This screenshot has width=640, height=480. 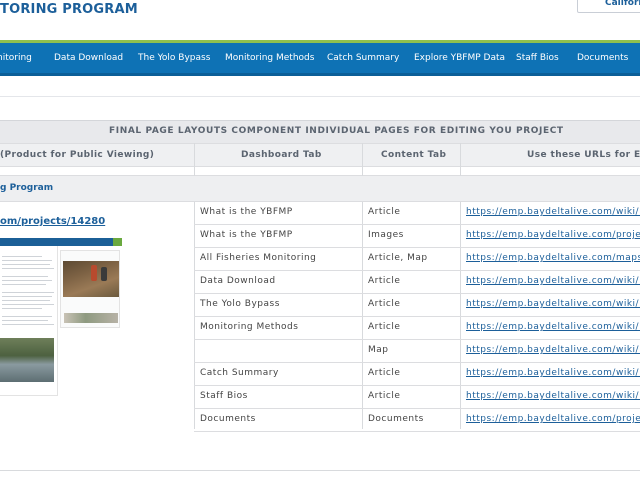 What do you see at coordinates (224, 396) in the screenshot?
I see `cell-dashboard-tab: Staff Bios` at bounding box center [224, 396].